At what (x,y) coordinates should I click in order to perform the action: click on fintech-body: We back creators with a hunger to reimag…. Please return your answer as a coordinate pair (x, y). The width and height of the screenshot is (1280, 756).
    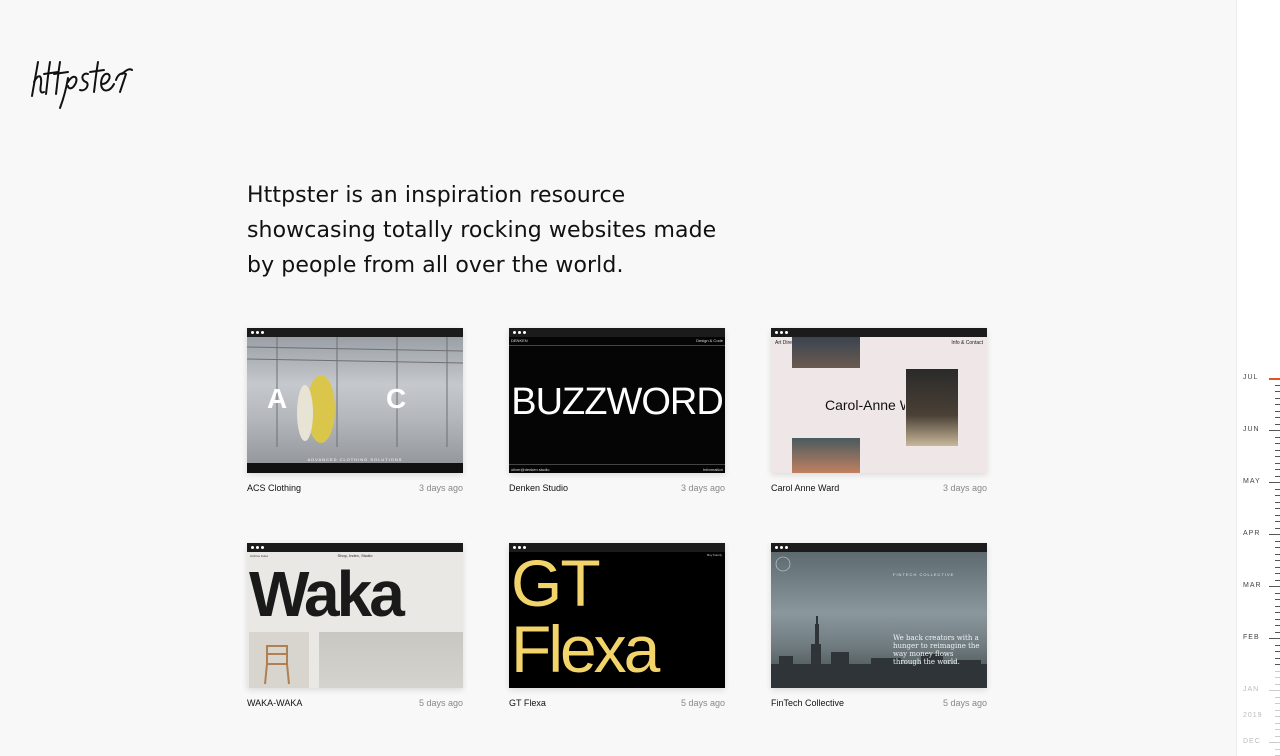
    Looking at the image, I should click on (936, 650).